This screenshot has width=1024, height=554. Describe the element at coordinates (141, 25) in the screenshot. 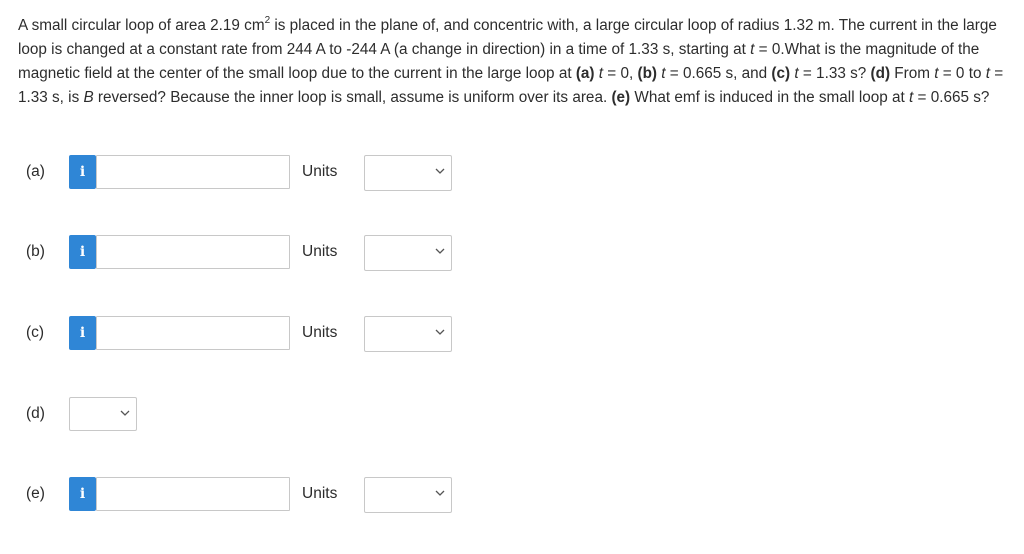

I see `question-segment: A small circular loop of area 2.19 cm` at that location.